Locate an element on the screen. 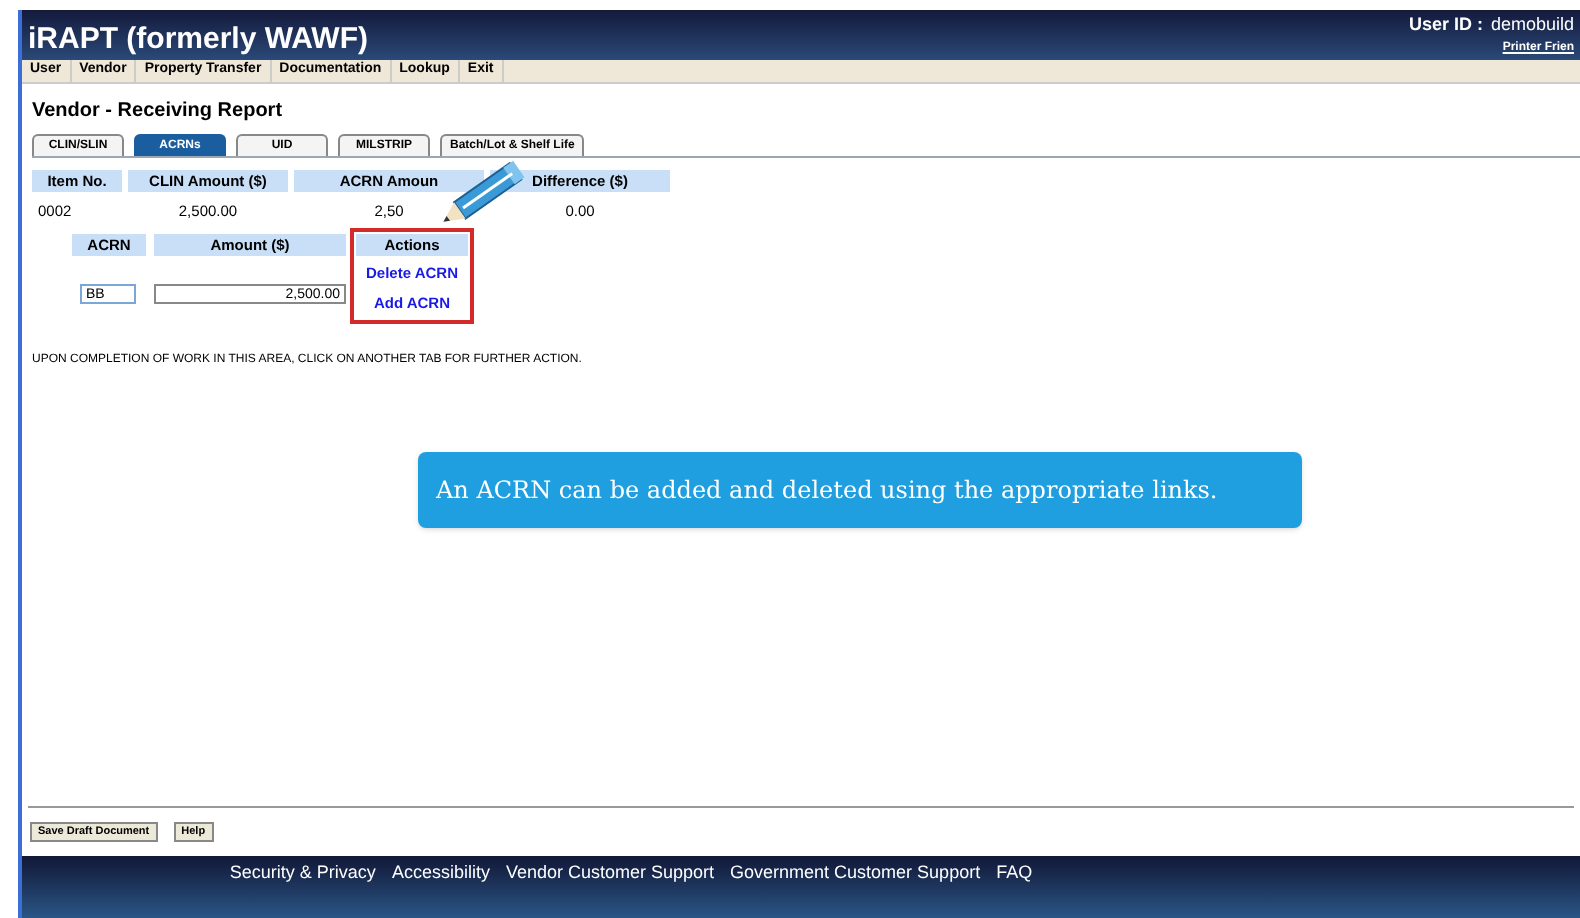  app-title: iRAPT (formerly WAWF) is located at coordinates (198, 40).